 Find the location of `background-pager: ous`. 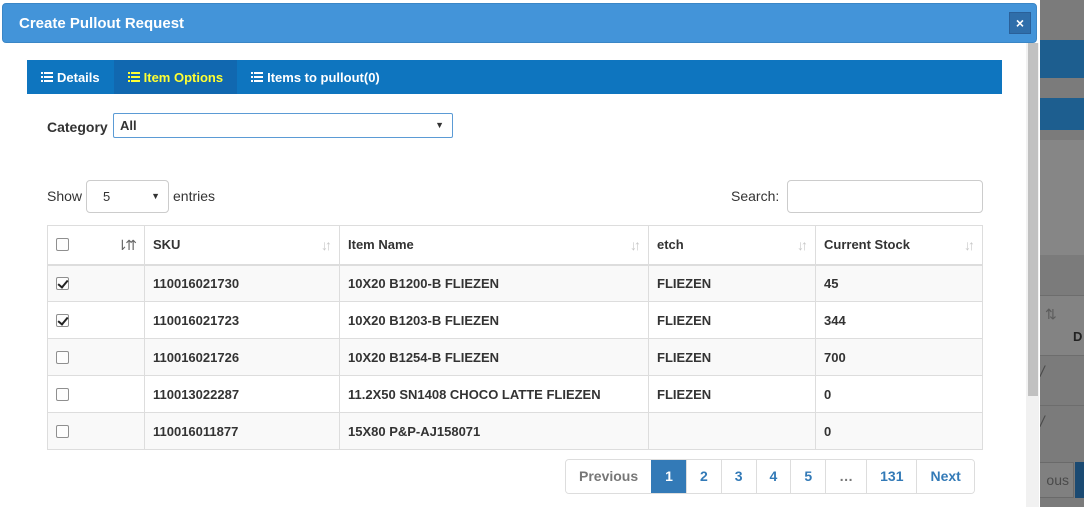

background-pager: ous is located at coordinates (1059, 480).